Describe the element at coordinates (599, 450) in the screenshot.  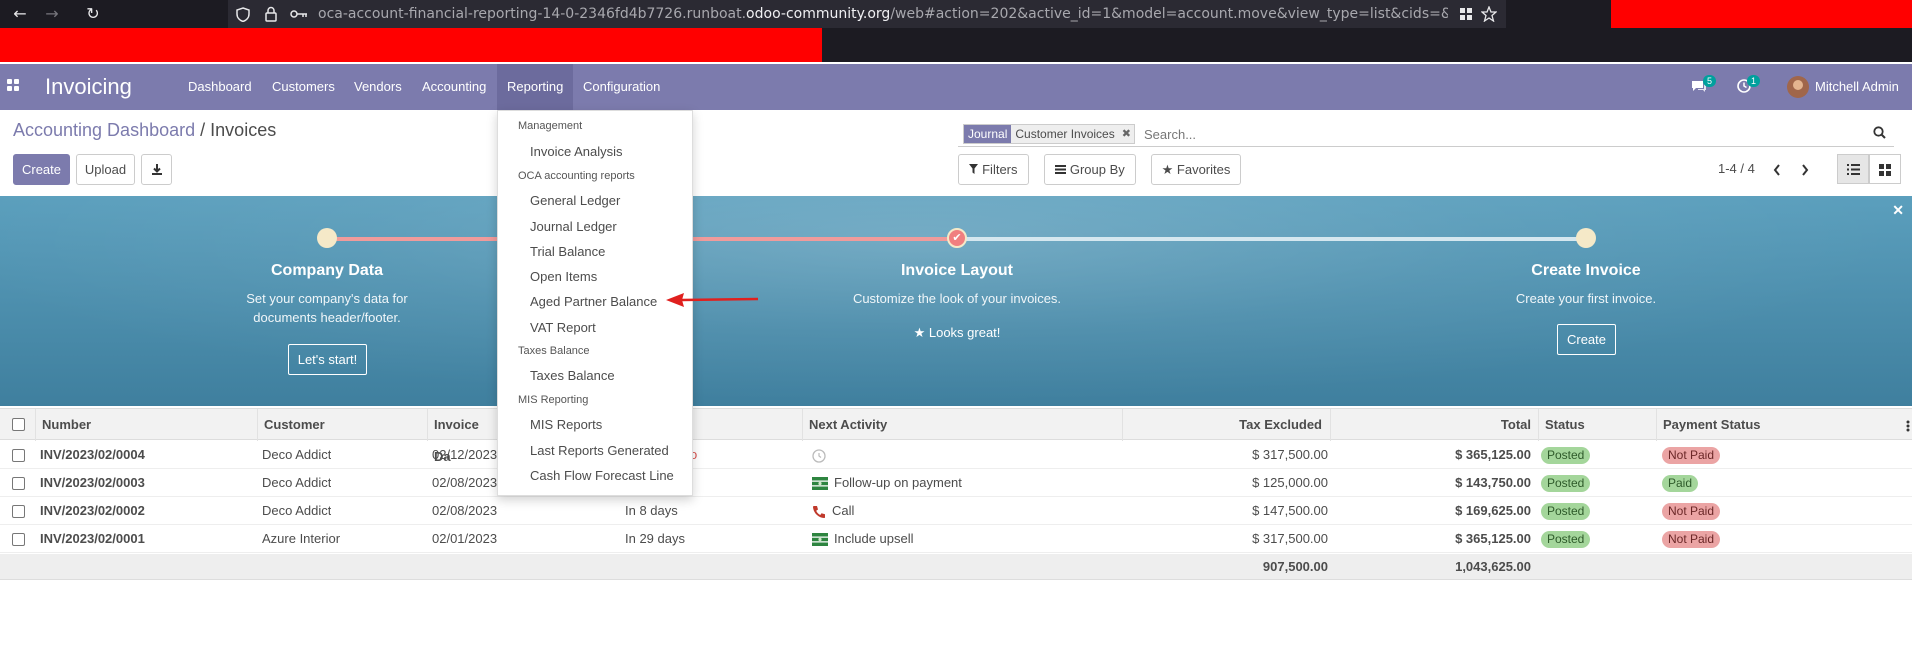
I see `menu-item-last-reports-generated: Last Reports Generated` at that location.